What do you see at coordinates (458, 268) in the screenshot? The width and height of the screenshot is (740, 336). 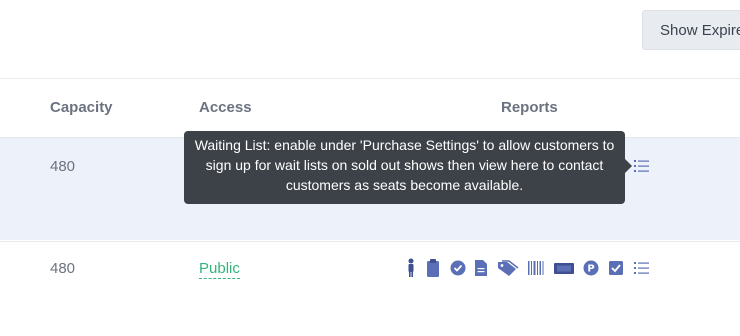 I see `check-circle-icon` at bounding box center [458, 268].